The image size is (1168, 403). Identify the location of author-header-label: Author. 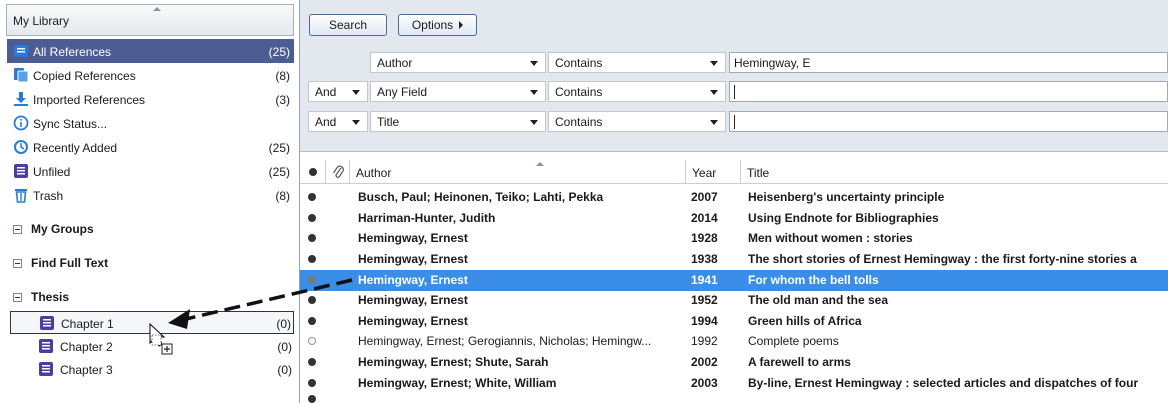
(374, 173).